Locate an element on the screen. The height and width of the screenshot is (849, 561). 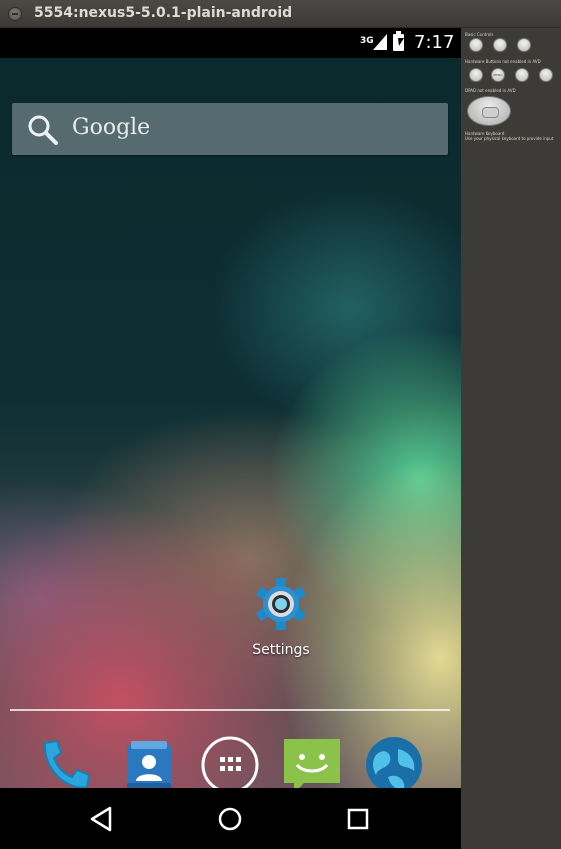
home-icon is located at coordinates (230, 819).